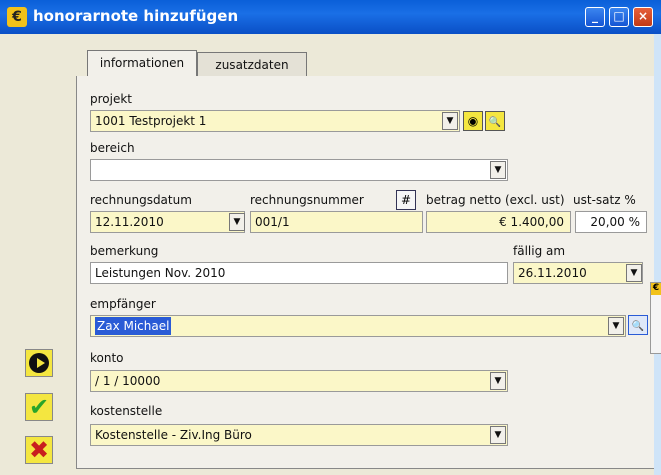 Image resolution: width=661 pixels, height=475 pixels. What do you see at coordinates (123, 304) in the screenshot?
I see `empfaenger-label: empfänger` at bounding box center [123, 304].